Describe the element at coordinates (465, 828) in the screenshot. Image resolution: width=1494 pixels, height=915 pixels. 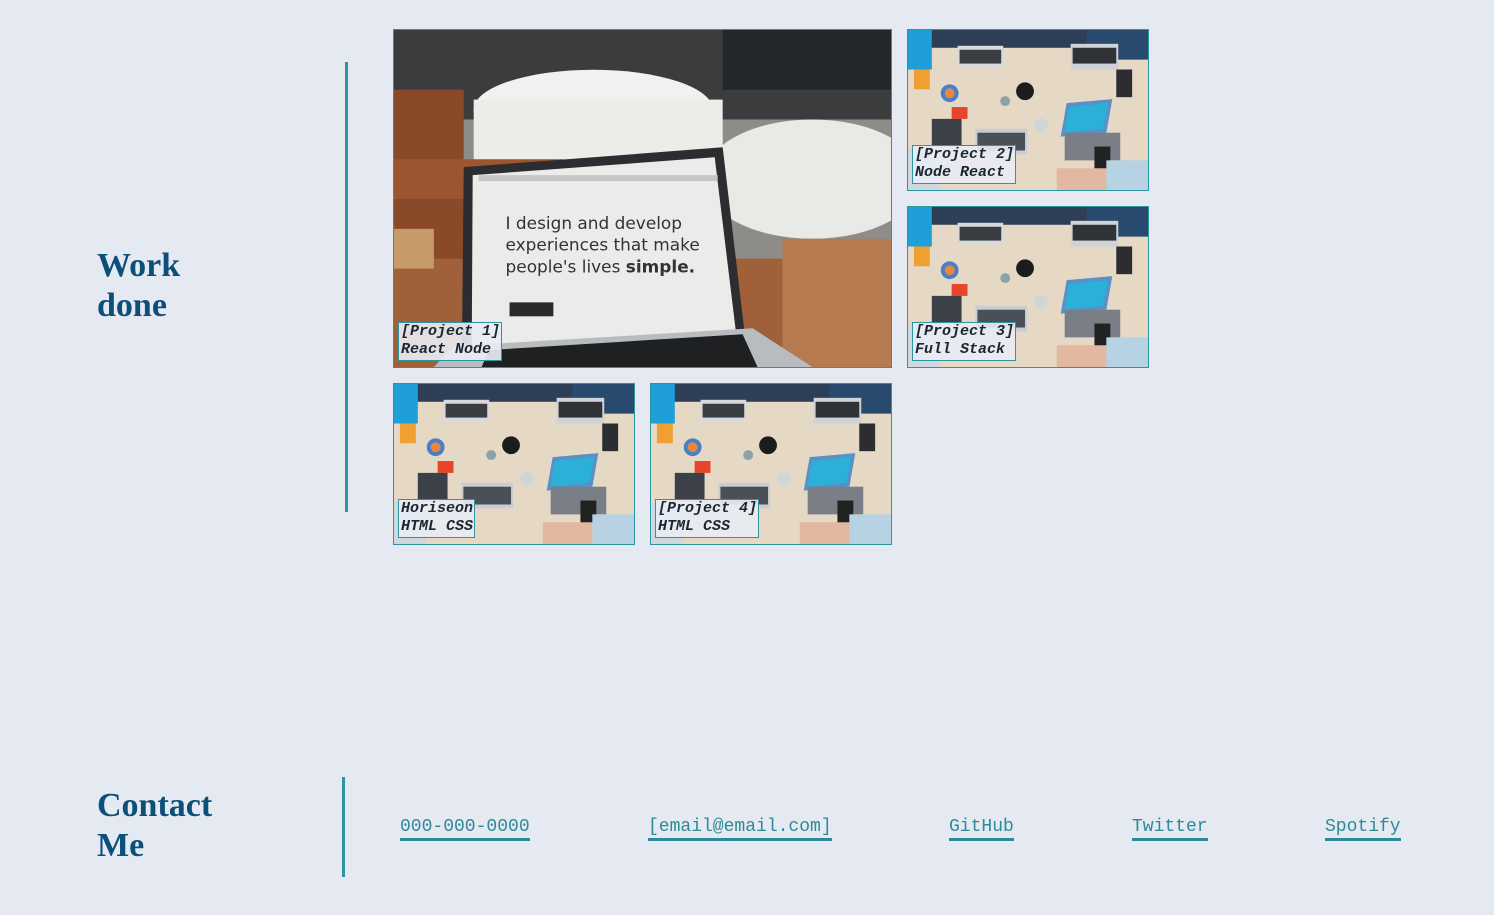
I see `phone-link: 000-000-0000` at that location.